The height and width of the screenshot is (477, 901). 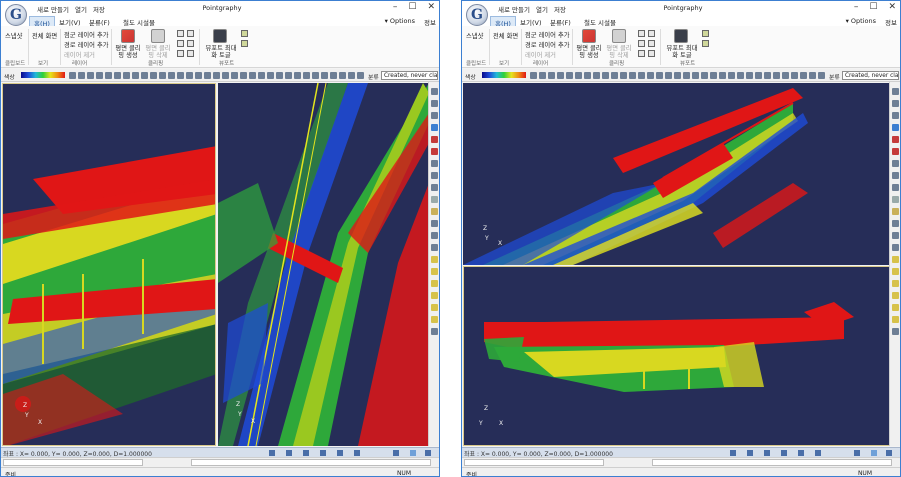 I want to click on classify-dropdown: Created, never clas, so click(x=870, y=75).